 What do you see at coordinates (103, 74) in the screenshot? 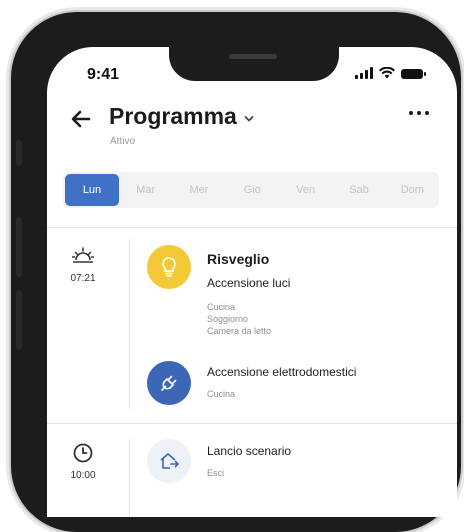
I see `status-time: 9:41` at bounding box center [103, 74].